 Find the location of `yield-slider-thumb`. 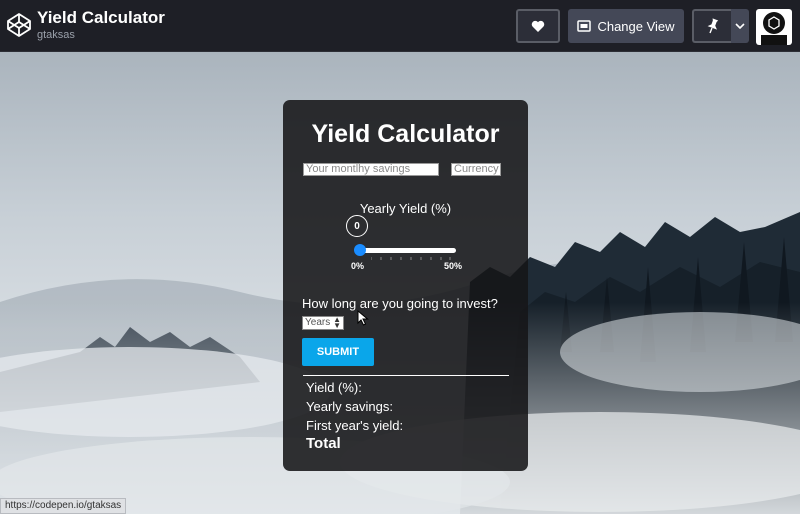

yield-slider-thumb is located at coordinates (360, 250).